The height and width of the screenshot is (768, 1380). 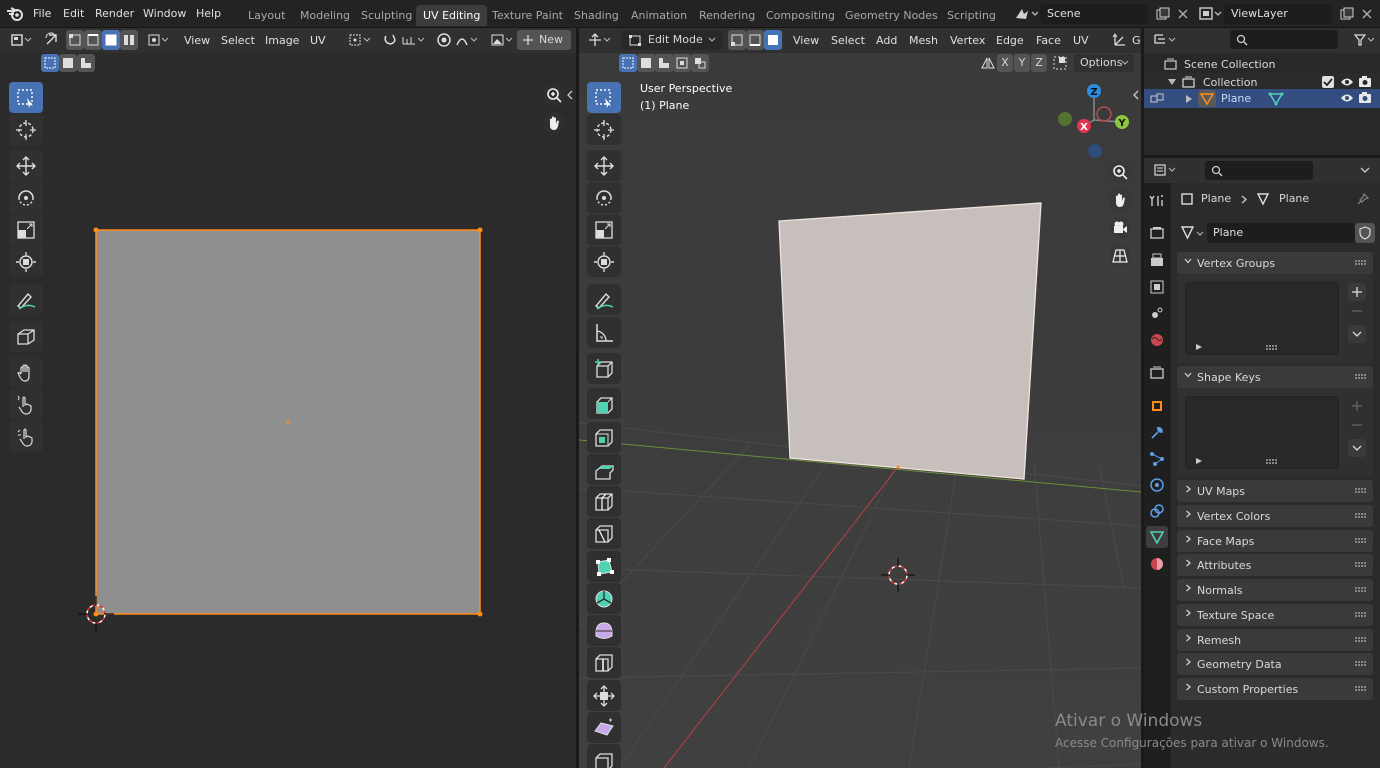 What do you see at coordinates (208, 14) in the screenshot?
I see `menu-help: Help` at bounding box center [208, 14].